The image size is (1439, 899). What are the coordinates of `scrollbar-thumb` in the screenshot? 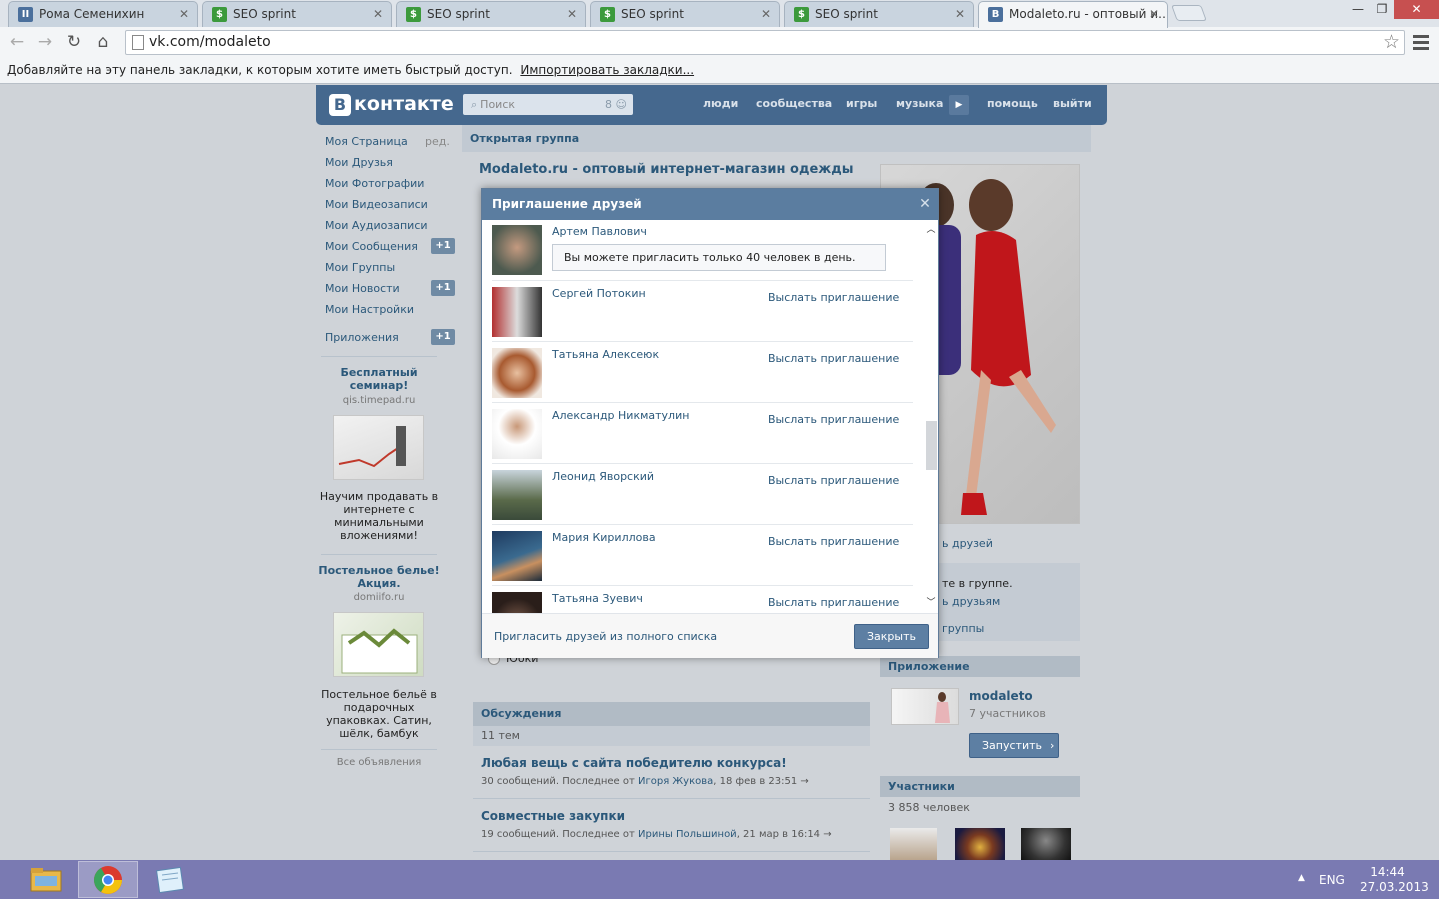 It's located at (931, 445).